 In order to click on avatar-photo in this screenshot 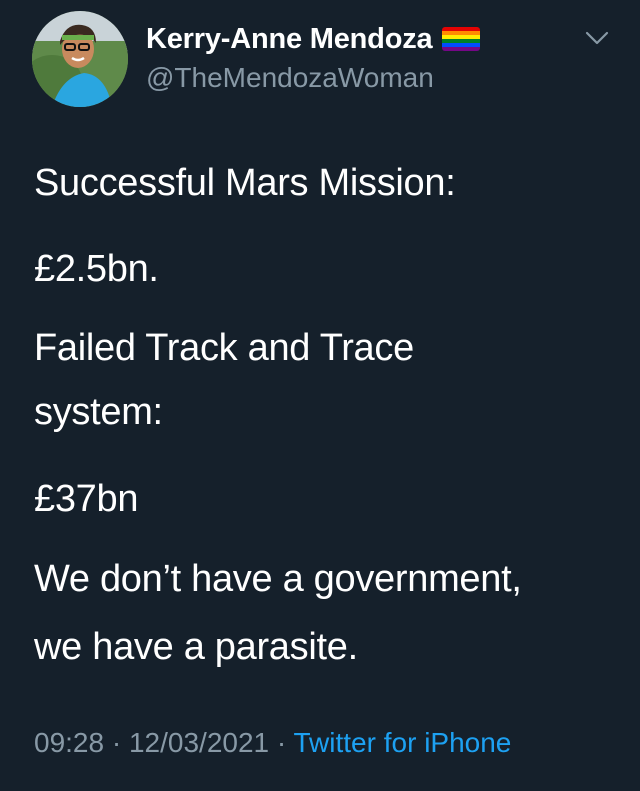, I will do `click(80, 59)`.